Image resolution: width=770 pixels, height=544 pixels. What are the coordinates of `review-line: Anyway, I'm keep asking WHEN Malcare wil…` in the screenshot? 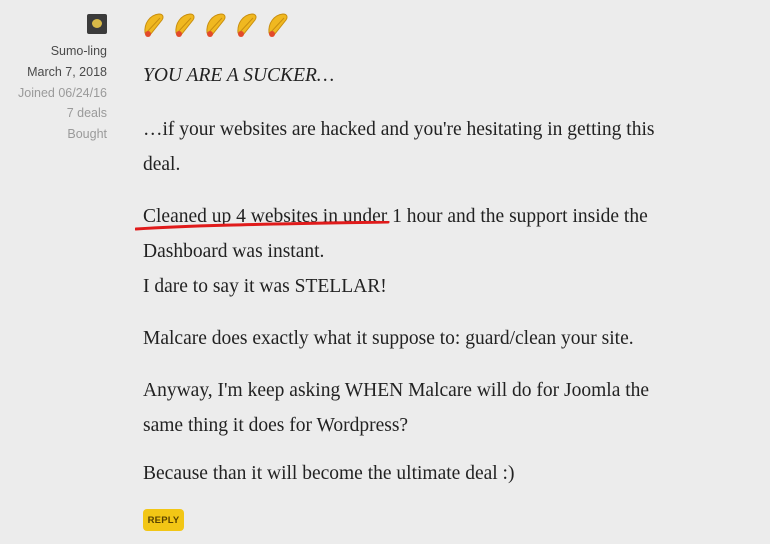 It's located at (396, 390).